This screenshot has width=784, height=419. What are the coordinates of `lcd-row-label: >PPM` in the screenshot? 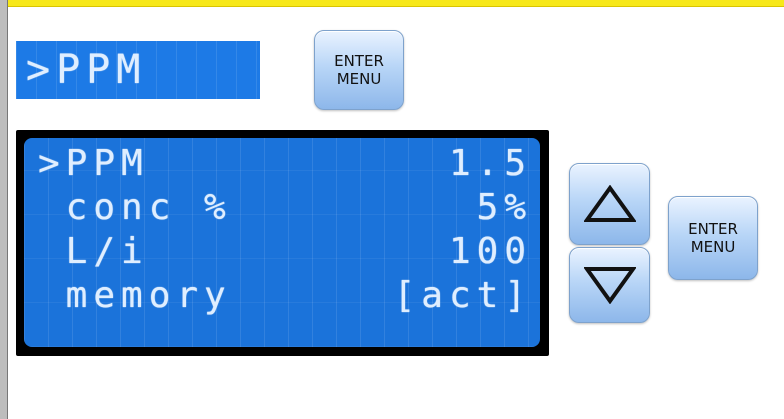 It's located at (93, 163).